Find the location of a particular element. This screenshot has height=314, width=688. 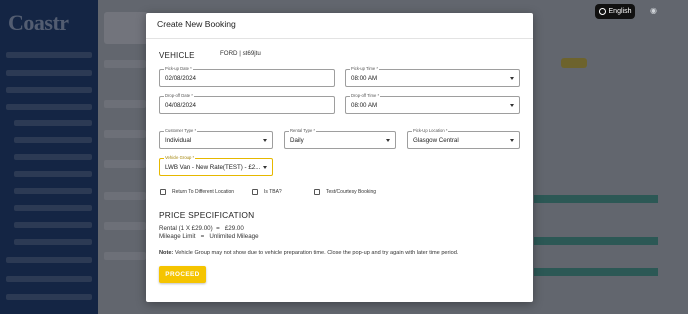

field-value: Individual is located at coordinates (178, 140).